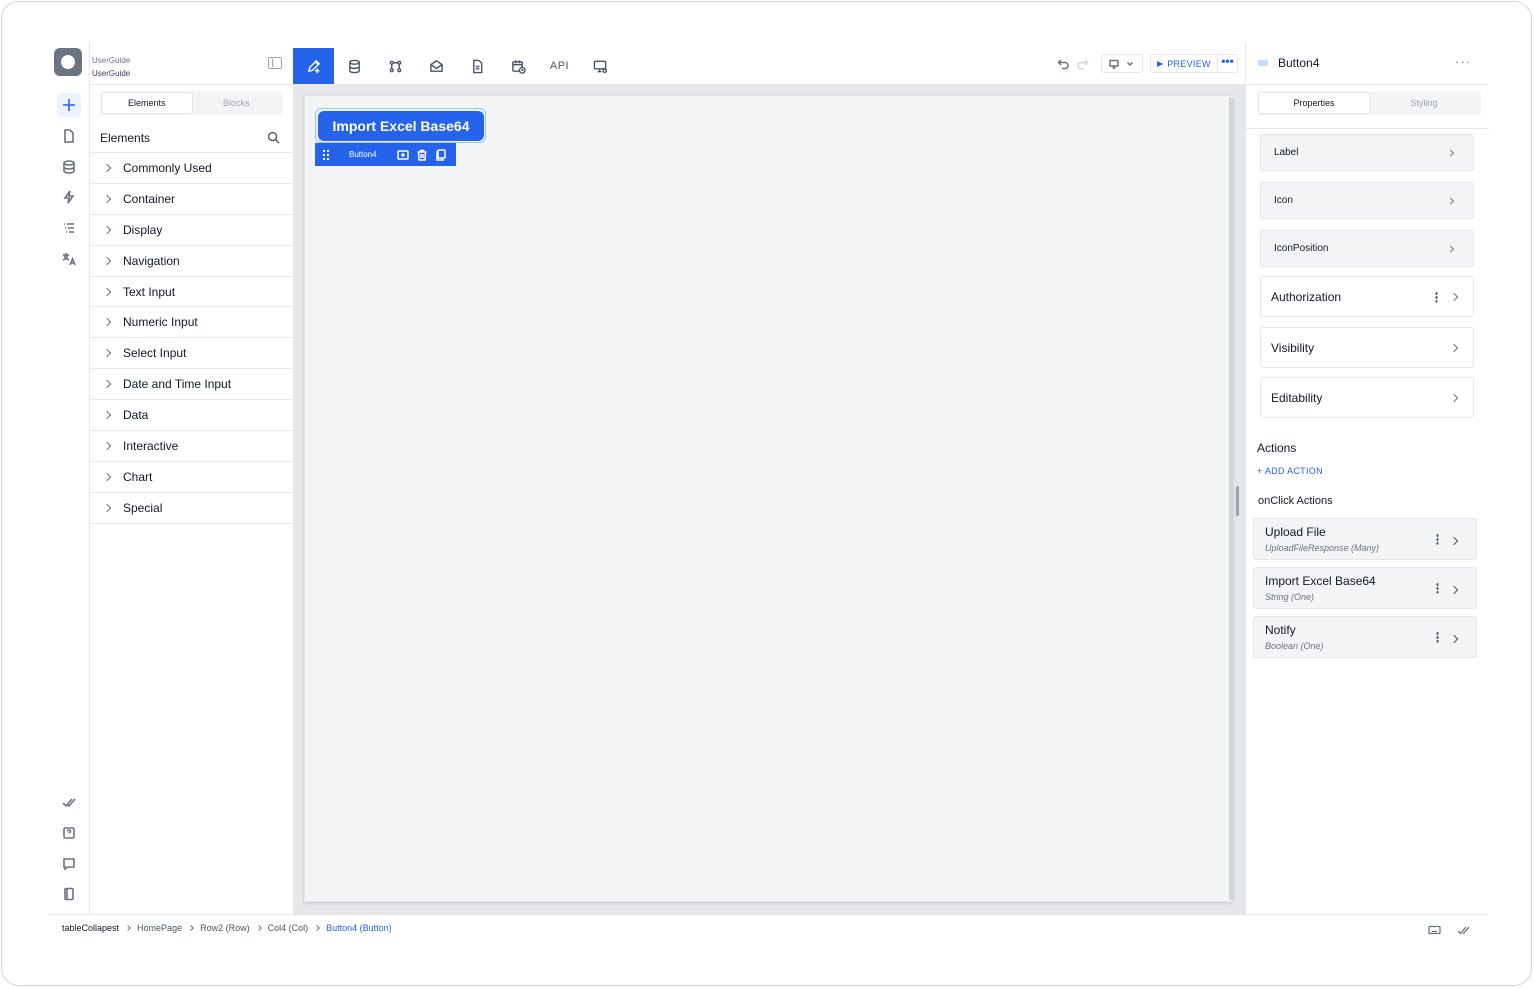 This screenshot has width=1534, height=988. What do you see at coordinates (1367, 347) in the screenshot?
I see `prop-visibility: Visibility` at bounding box center [1367, 347].